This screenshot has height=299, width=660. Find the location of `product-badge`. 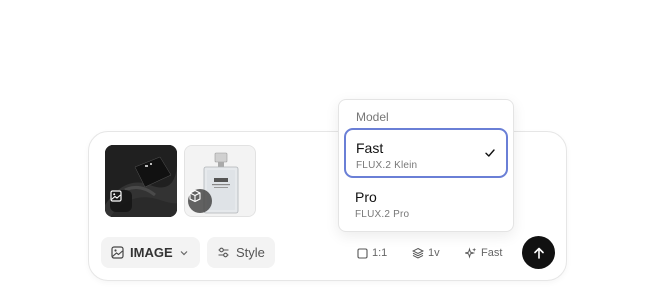

product-badge is located at coordinates (200, 201).